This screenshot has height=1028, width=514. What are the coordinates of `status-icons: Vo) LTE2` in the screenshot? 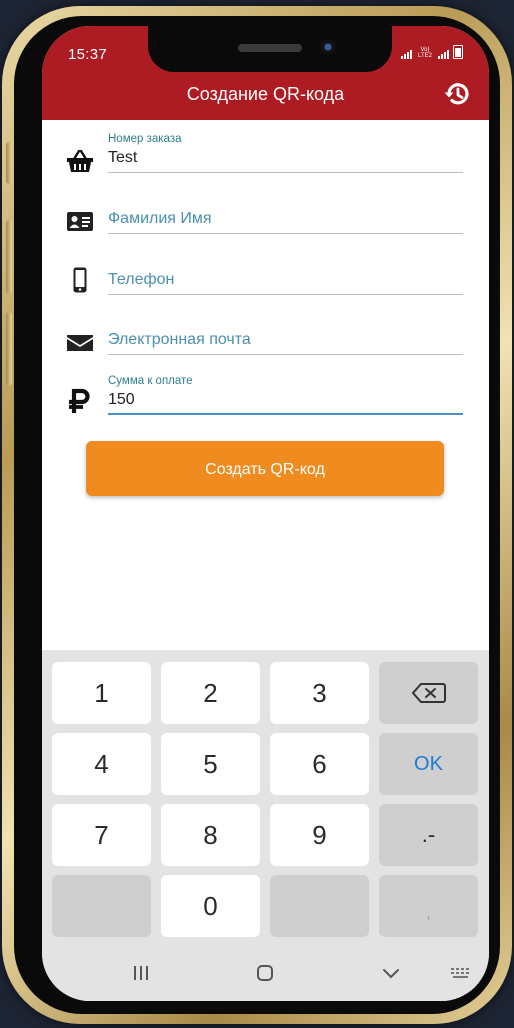 It's located at (432, 52).